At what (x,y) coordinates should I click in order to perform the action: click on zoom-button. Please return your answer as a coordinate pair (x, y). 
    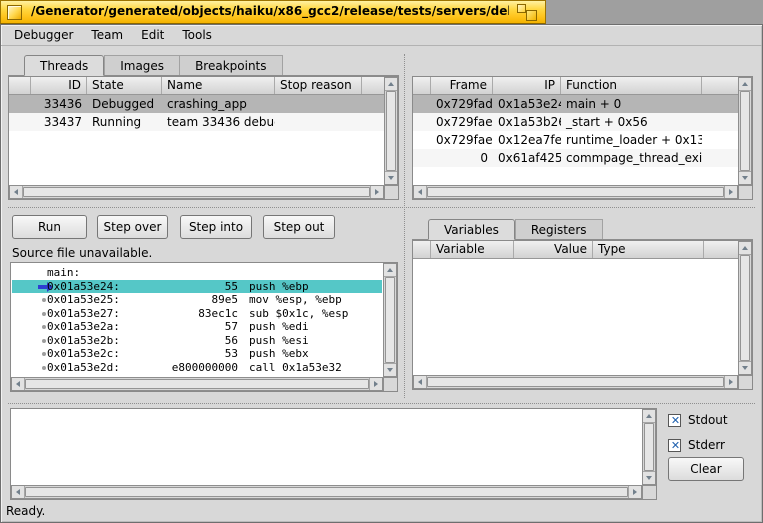
    Looking at the image, I should click on (527, 12).